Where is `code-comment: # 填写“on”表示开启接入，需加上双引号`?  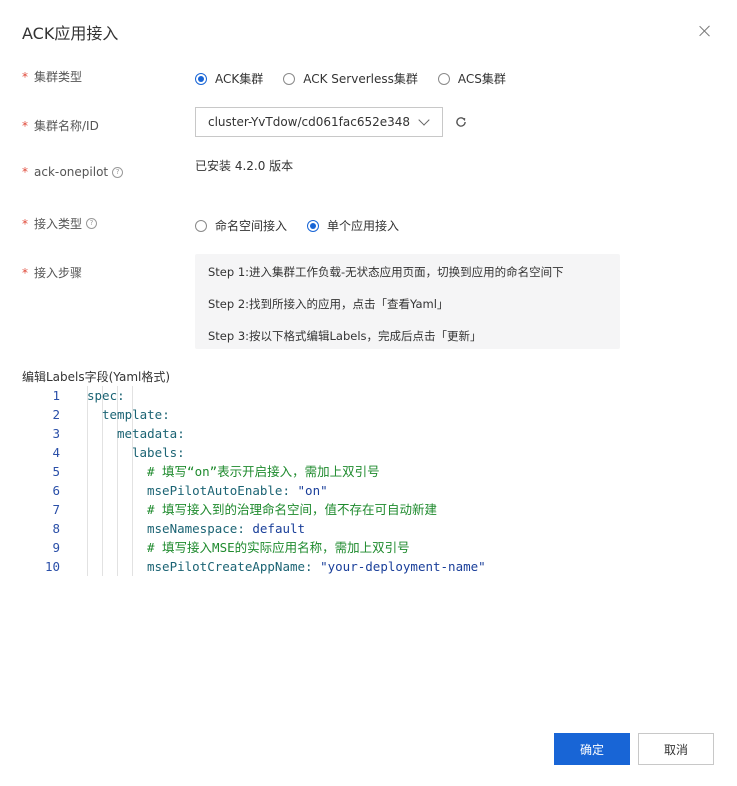 code-comment: # 填写“on”表示开启接入，需加上双引号 is located at coordinates (263, 471).